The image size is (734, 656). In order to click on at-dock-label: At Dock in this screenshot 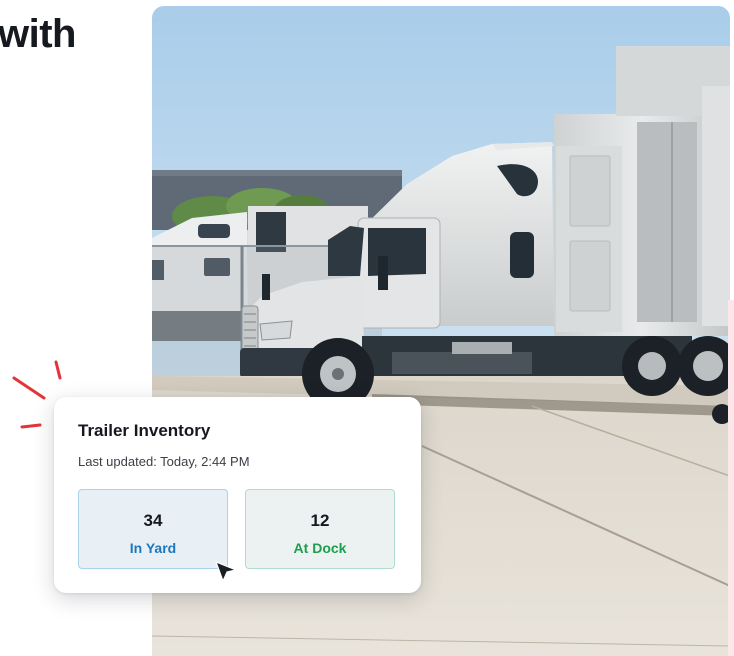, I will do `click(320, 548)`.